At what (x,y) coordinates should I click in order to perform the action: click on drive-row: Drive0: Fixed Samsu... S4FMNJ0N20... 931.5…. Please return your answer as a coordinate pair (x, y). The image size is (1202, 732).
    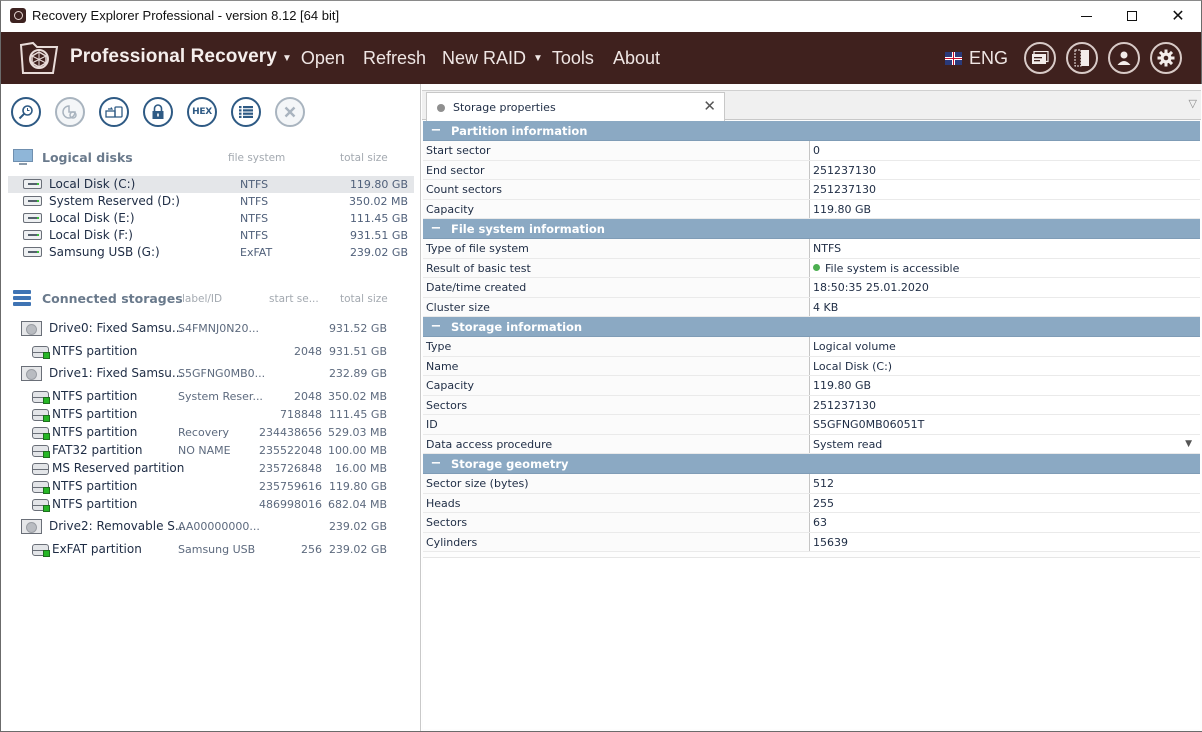
    Looking at the image, I should click on (211, 329).